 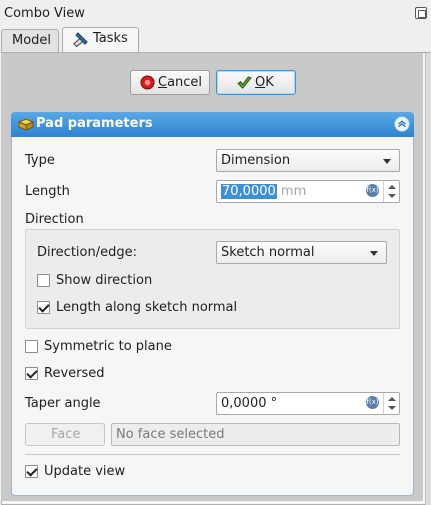 What do you see at coordinates (94, 123) in the screenshot?
I see `panel-title: Pad parameters` at bounding box center [94, 123].